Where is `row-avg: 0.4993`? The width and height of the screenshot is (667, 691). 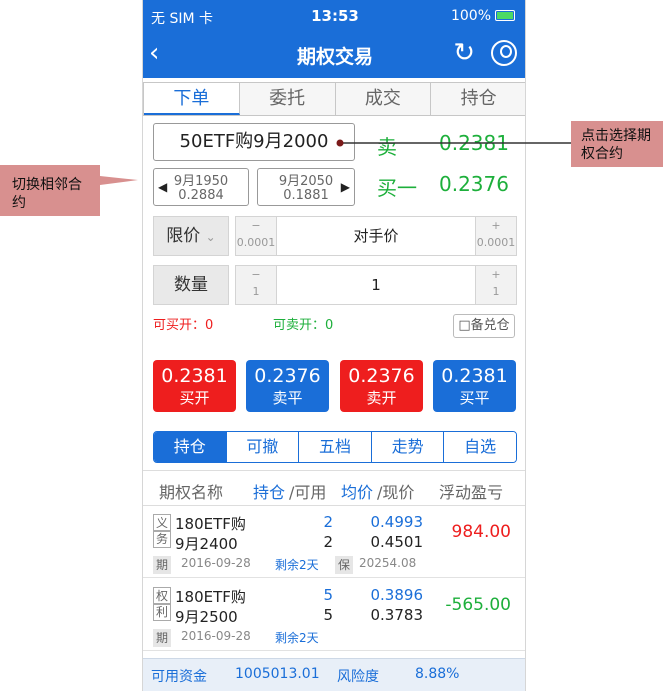
row-avg: 0.4993 is located at coordinates (397, 522).